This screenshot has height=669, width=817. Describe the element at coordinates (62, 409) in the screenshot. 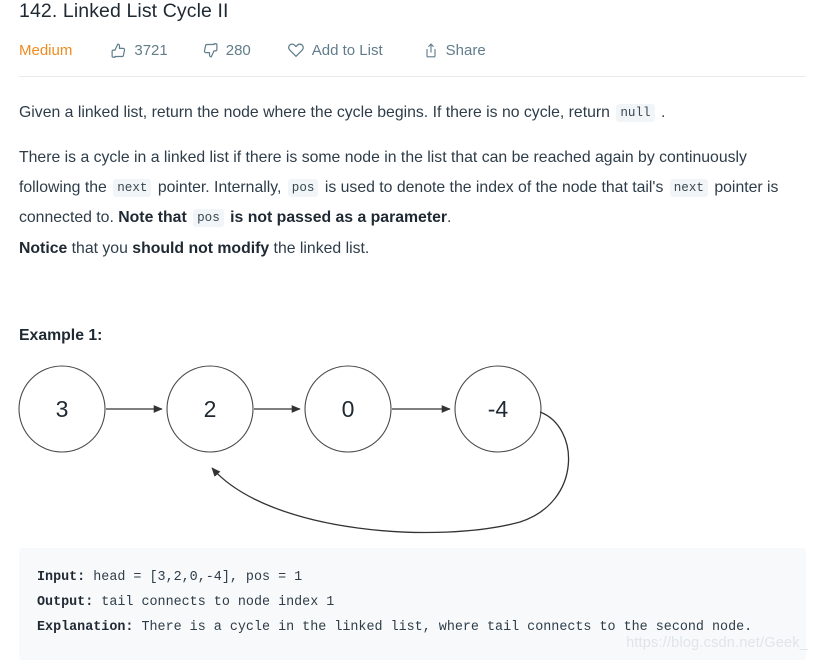

I see `node-label-3: 3` at that location.